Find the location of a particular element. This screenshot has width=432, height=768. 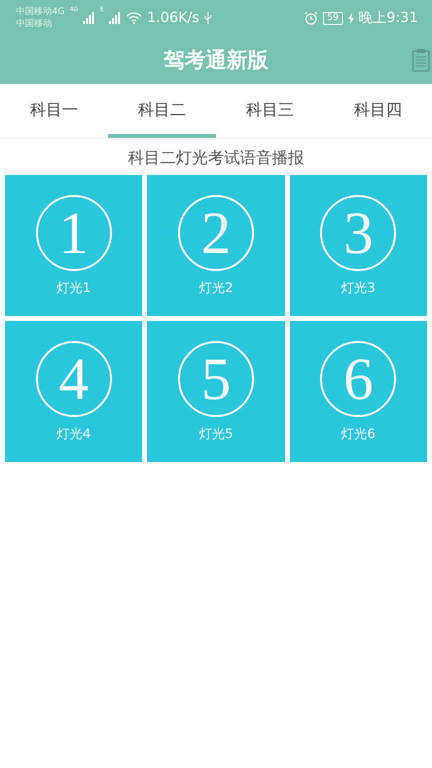

usb-icon is located at coordinates (208, 18).